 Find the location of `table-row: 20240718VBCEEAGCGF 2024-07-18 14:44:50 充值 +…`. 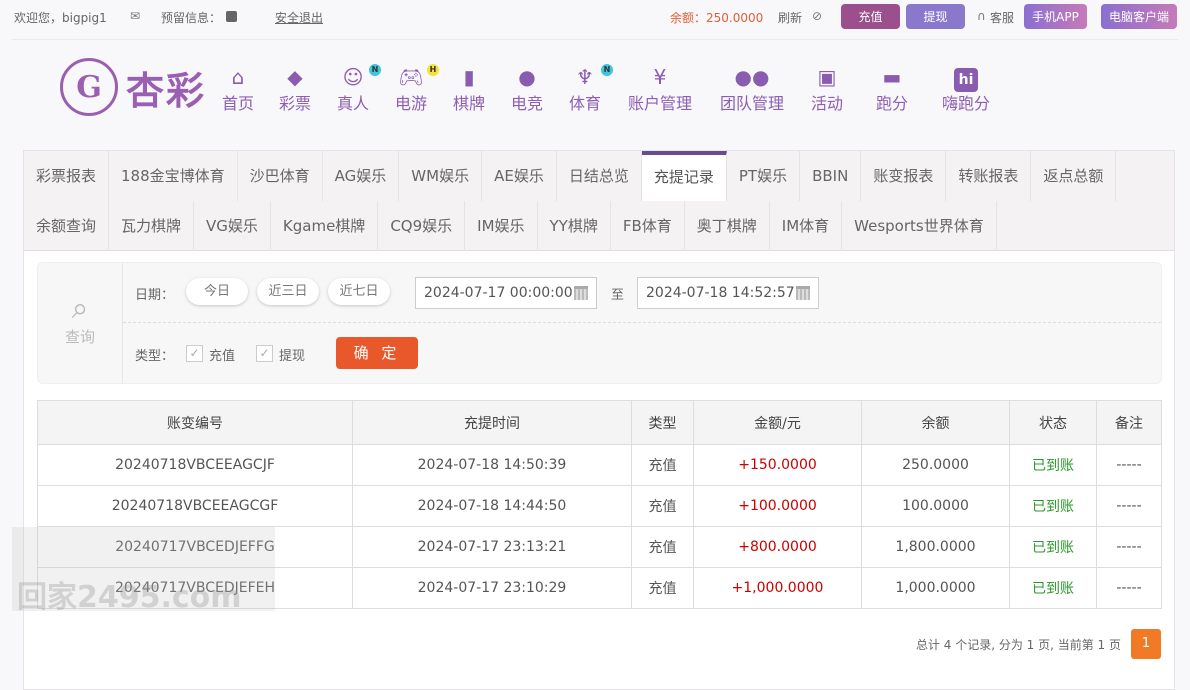

table-row: 20240718VBCEEAGCGF 2024-07-18 14:44:50 充值 +… is located at coordinates (599, 506).